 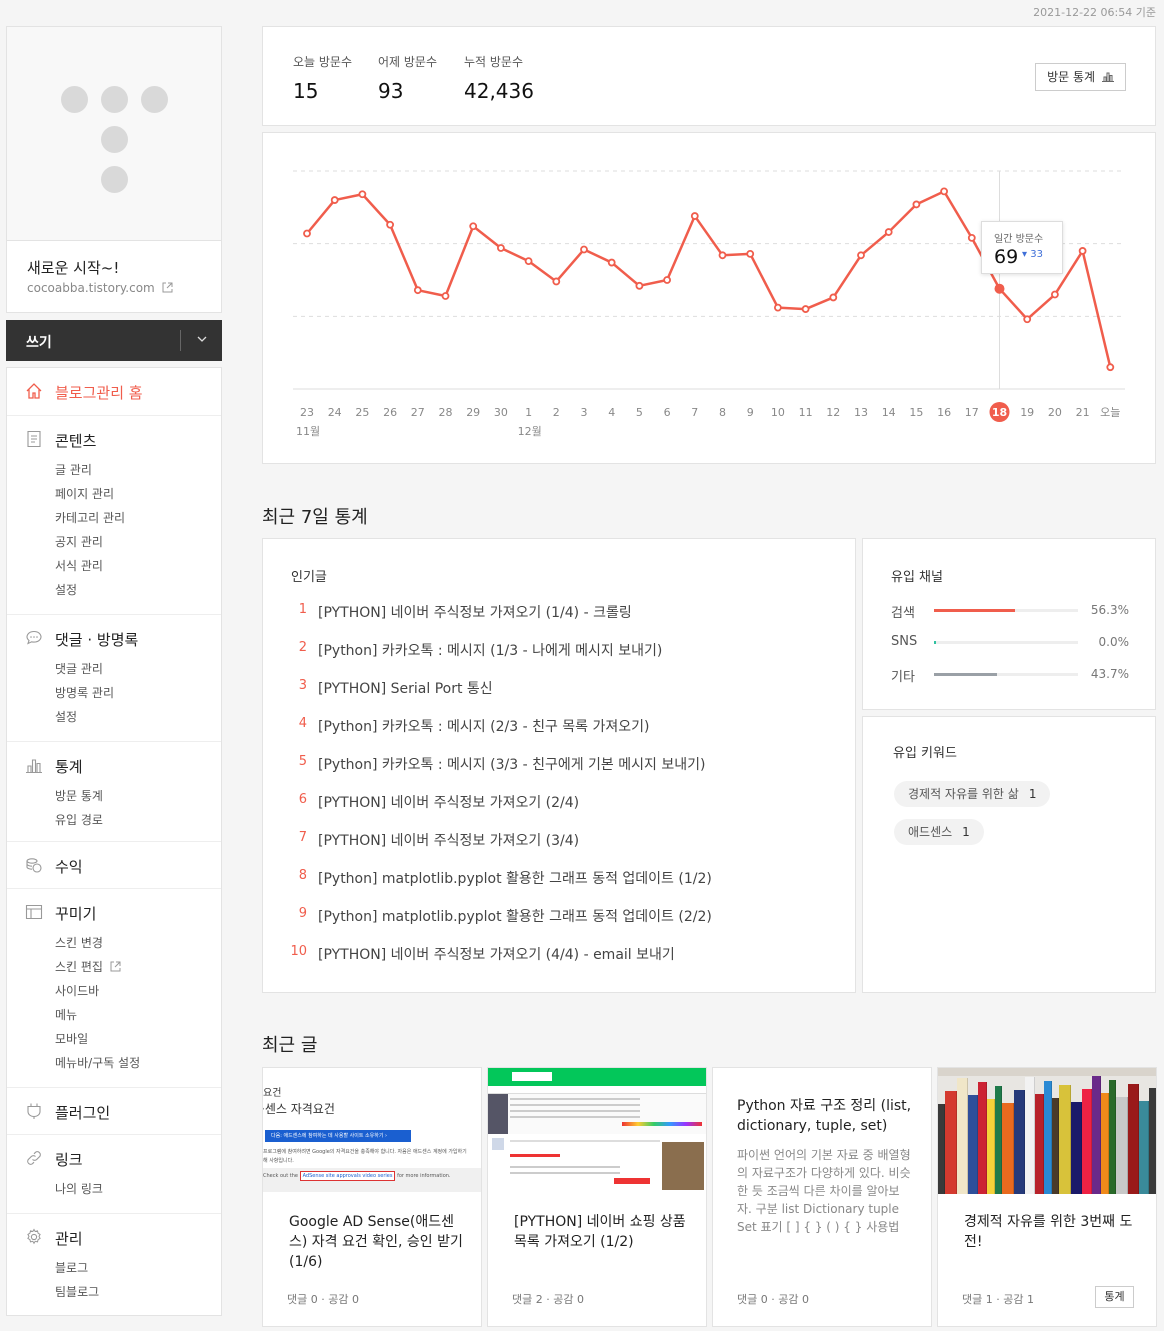 I want to click on sidebar-subitem-page-manage: 페이지 관리, so click(x=84, y=493).